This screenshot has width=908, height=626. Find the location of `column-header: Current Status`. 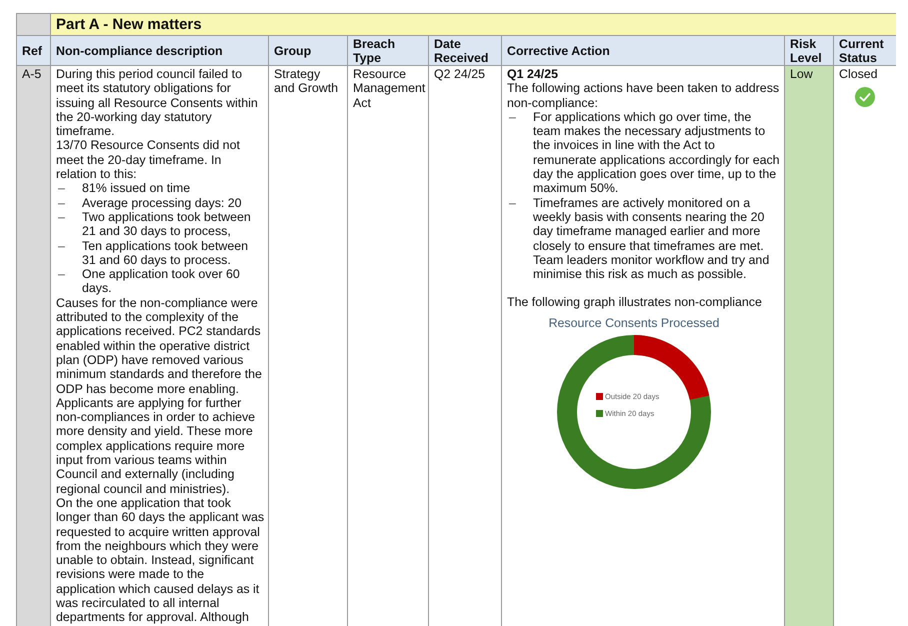

column-header: Current Status is located at coordinates (865, 51).